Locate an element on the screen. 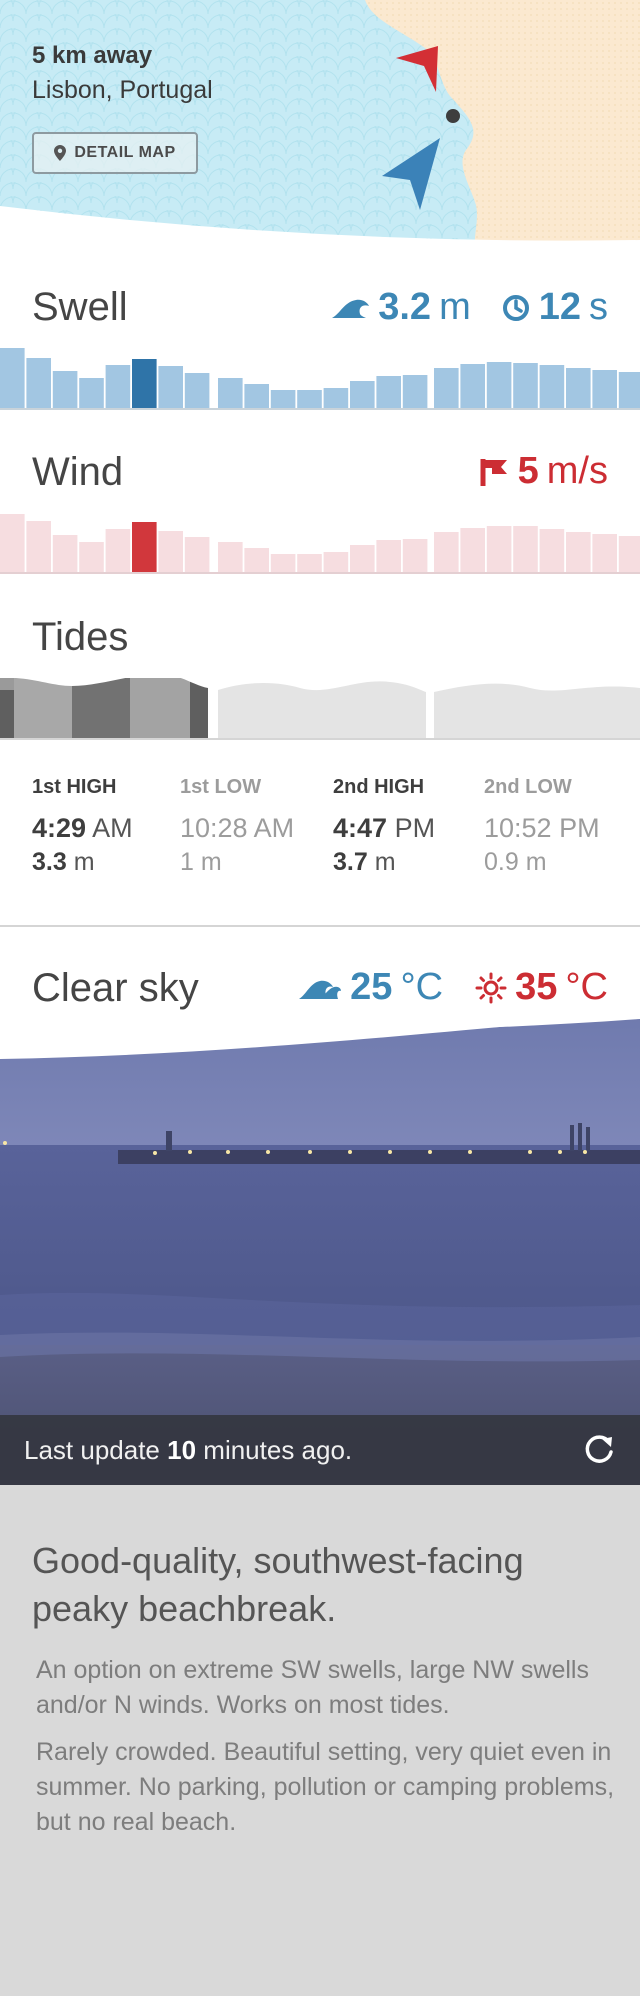  tide-entry: 2nd LOW 10:52 PM 0.9 m is located at coordinates (542, 826).